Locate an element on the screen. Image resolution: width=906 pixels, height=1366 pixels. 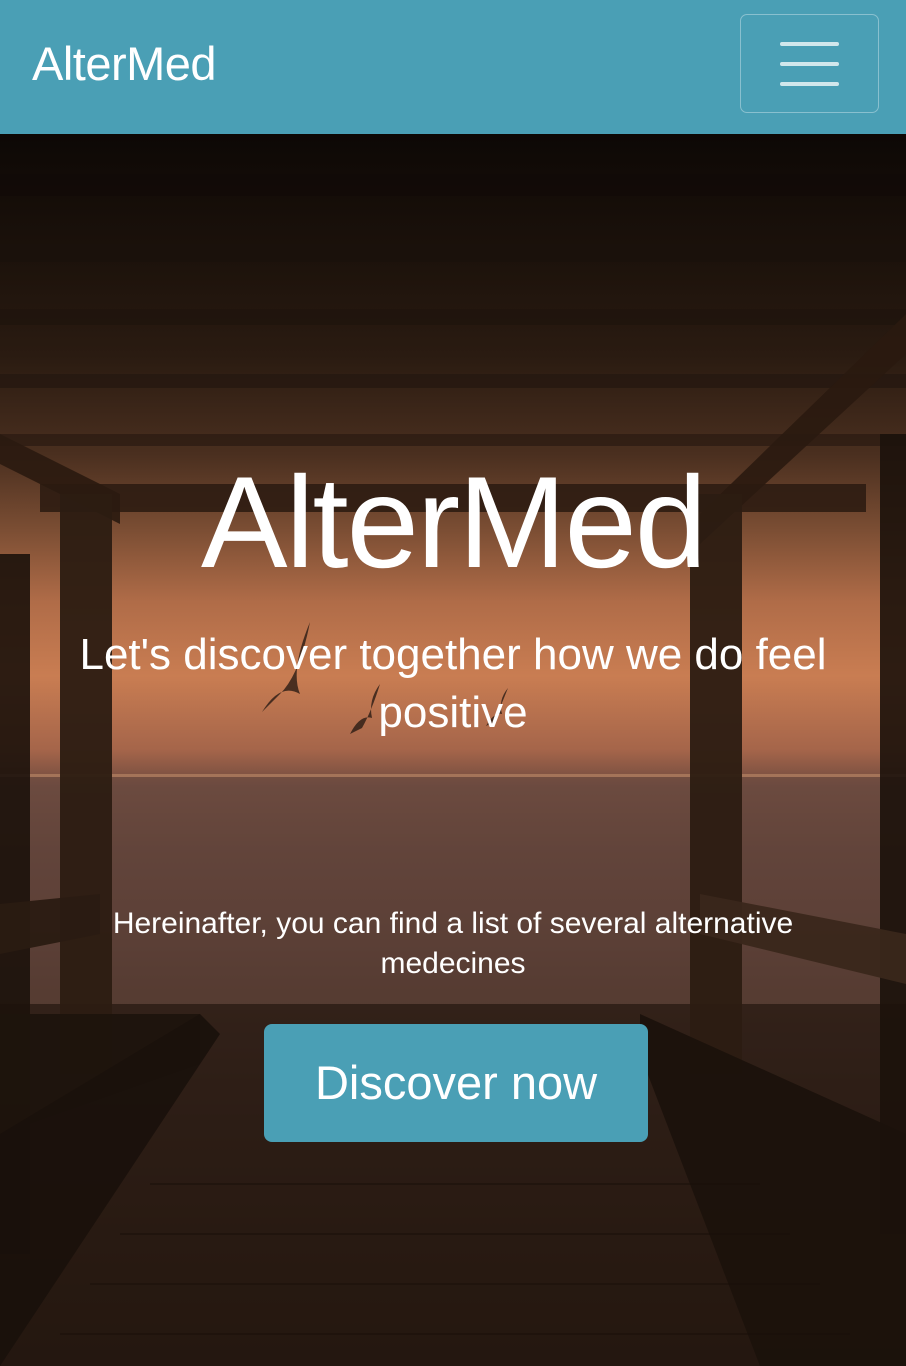
navbar-brand: AlterMed is located at coordinates (124, 64).